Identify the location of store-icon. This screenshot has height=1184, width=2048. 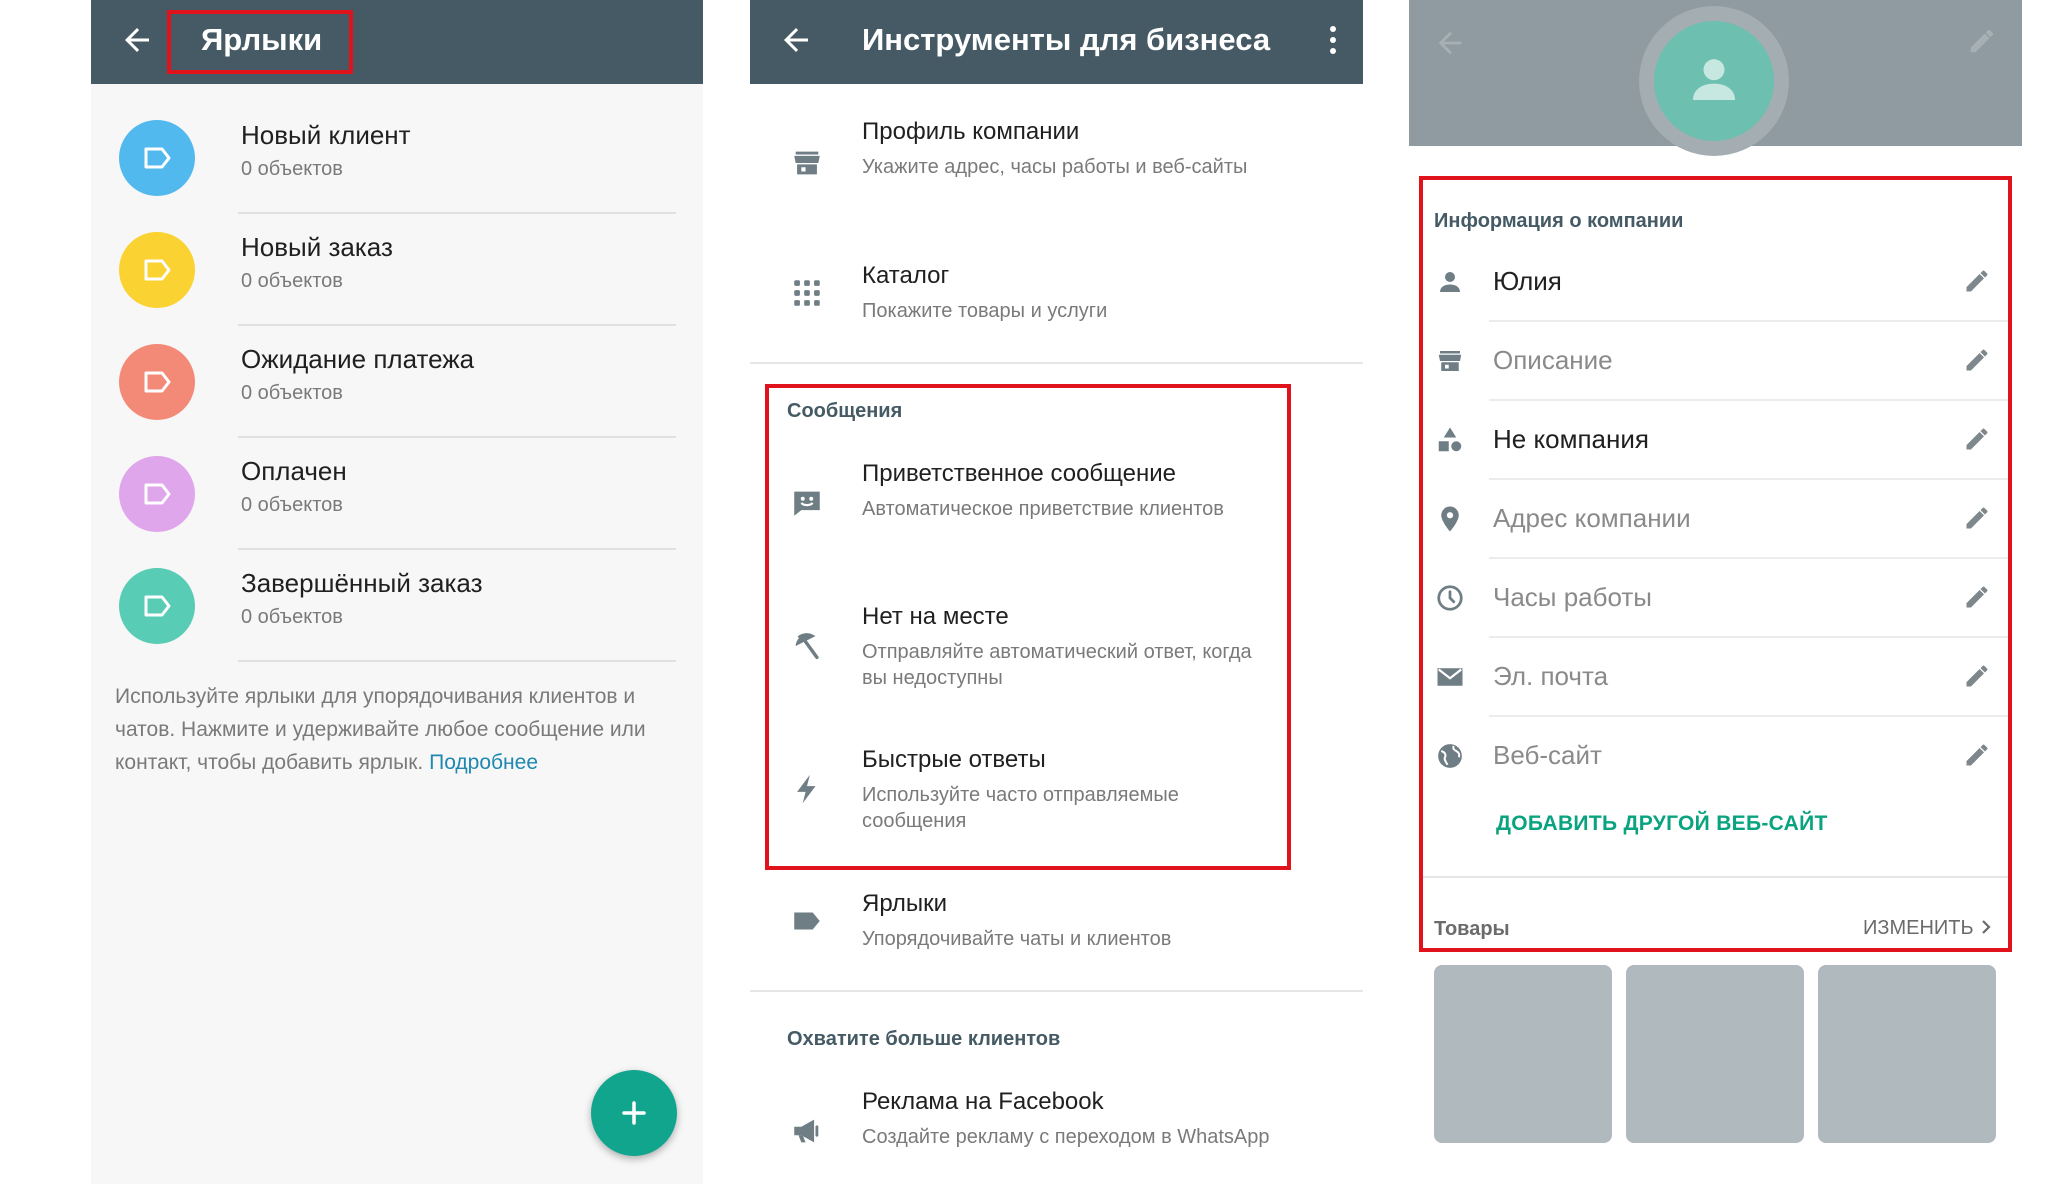
(807, 163).